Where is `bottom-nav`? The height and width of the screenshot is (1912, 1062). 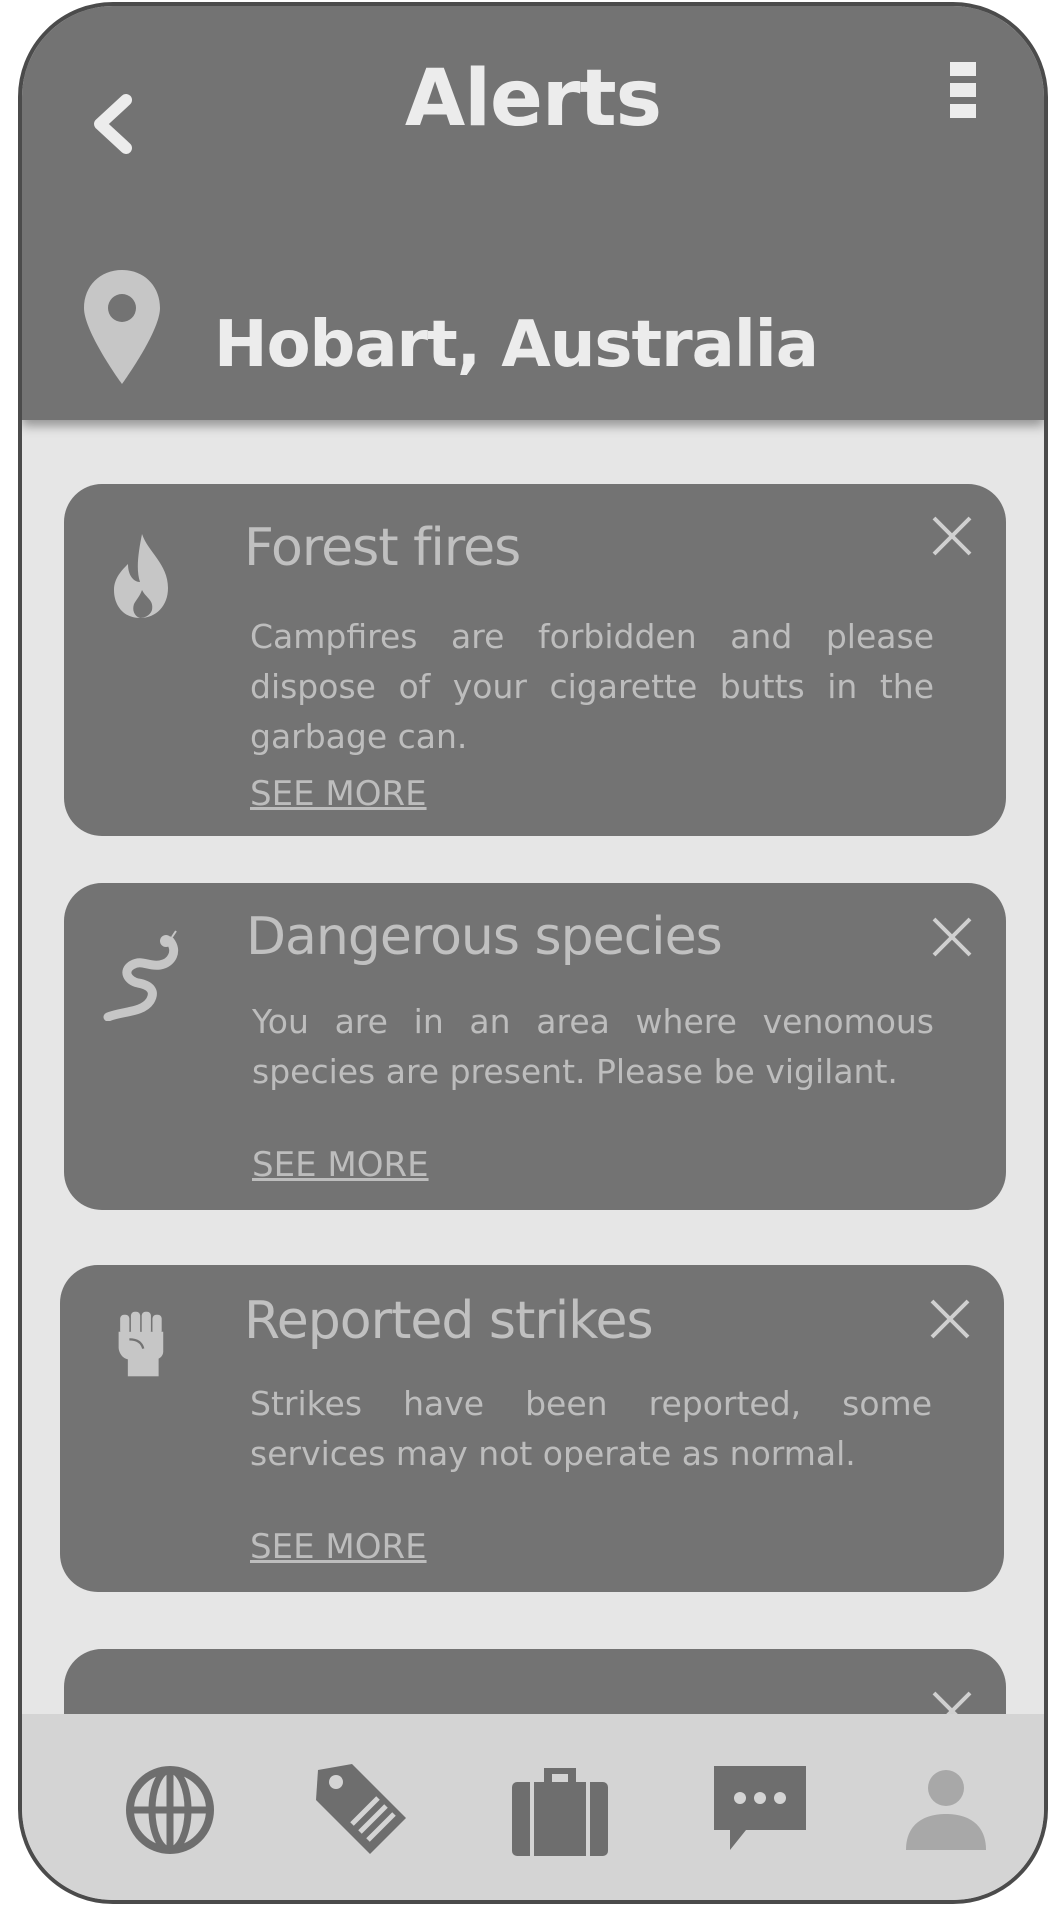
bottom-nav is located at coordinates (533, 1807).